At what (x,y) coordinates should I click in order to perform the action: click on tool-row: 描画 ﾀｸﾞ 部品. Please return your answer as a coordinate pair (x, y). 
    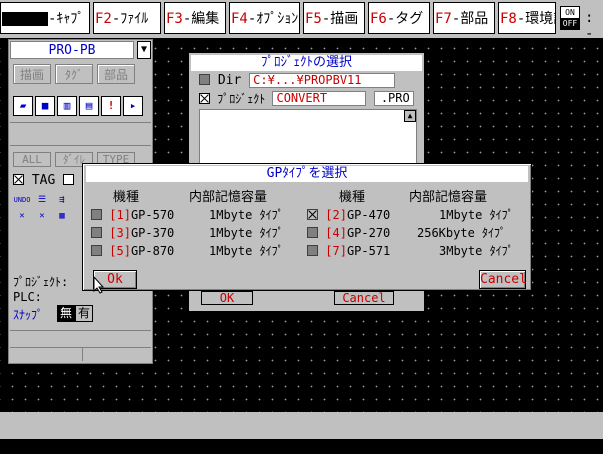
    Looking at the image, I should click on (76, 74).